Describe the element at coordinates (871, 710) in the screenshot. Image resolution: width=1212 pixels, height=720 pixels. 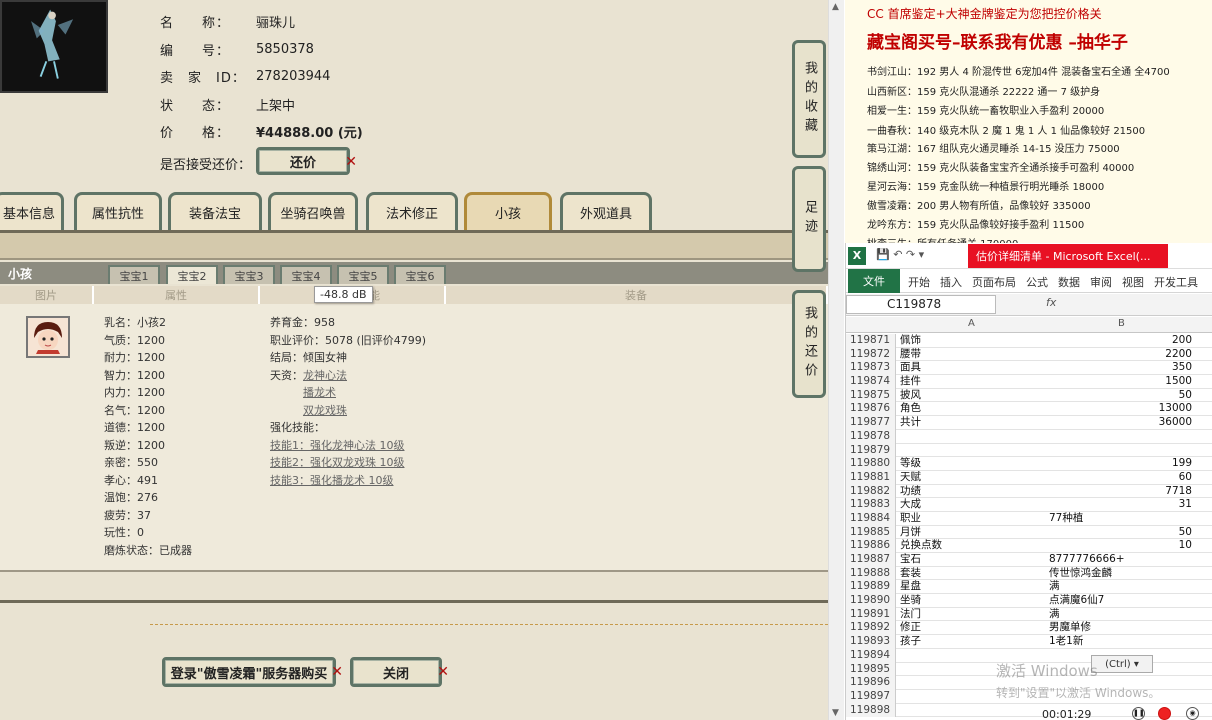
I see `row-number: 119898` at that location.